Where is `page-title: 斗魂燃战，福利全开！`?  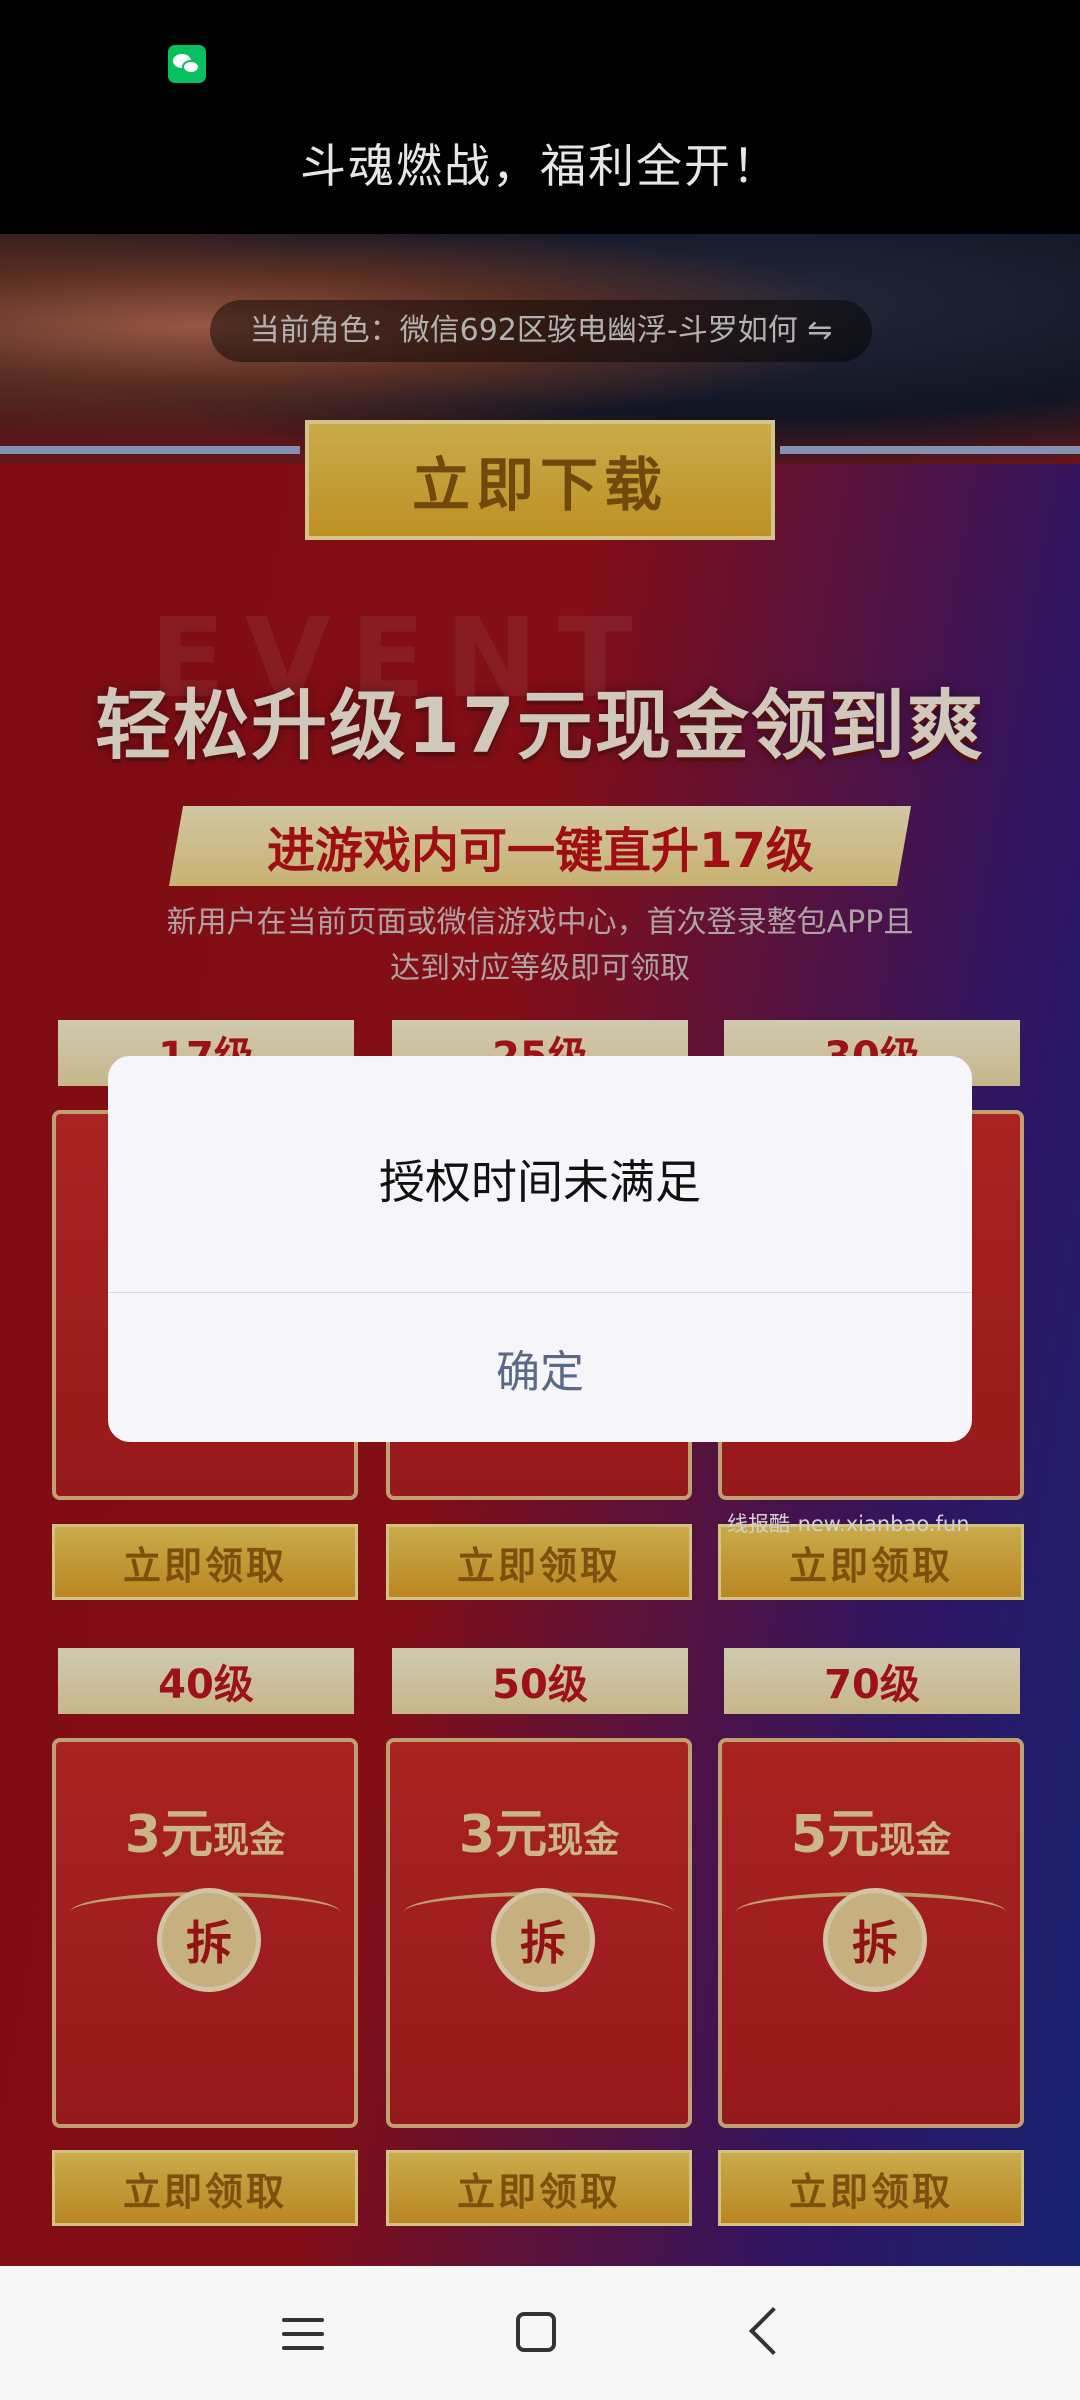 page-title: 斗魂燃战，福利全开！ is located at coordinates (540, 166).